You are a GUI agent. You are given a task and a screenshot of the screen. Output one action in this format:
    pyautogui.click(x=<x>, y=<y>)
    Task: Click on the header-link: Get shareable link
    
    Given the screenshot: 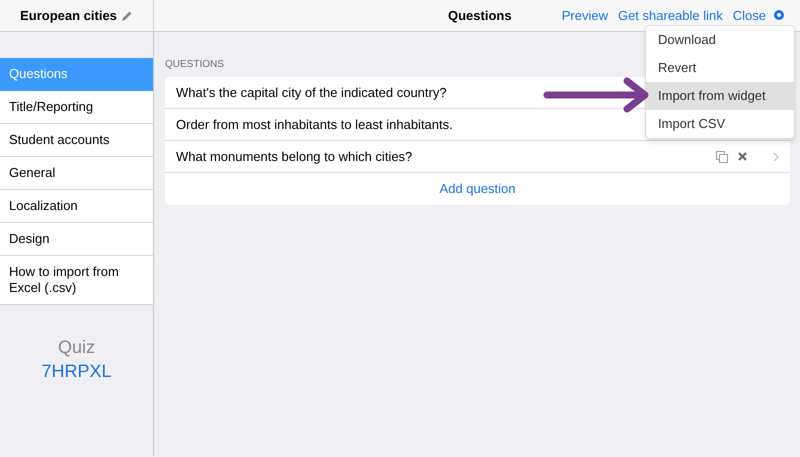 What is the action you would take?
    pyautogui.click(x=670, y=16)
    